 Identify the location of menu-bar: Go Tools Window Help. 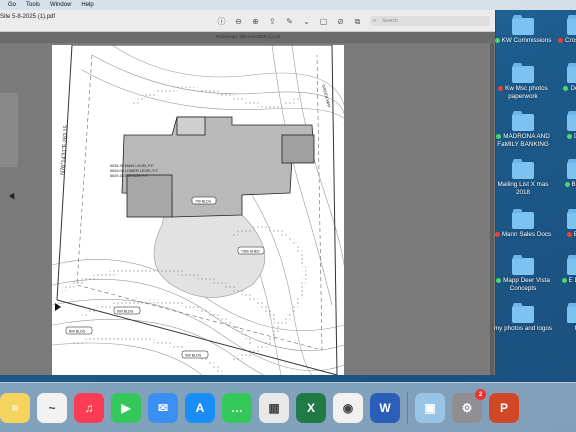
(288, 5).